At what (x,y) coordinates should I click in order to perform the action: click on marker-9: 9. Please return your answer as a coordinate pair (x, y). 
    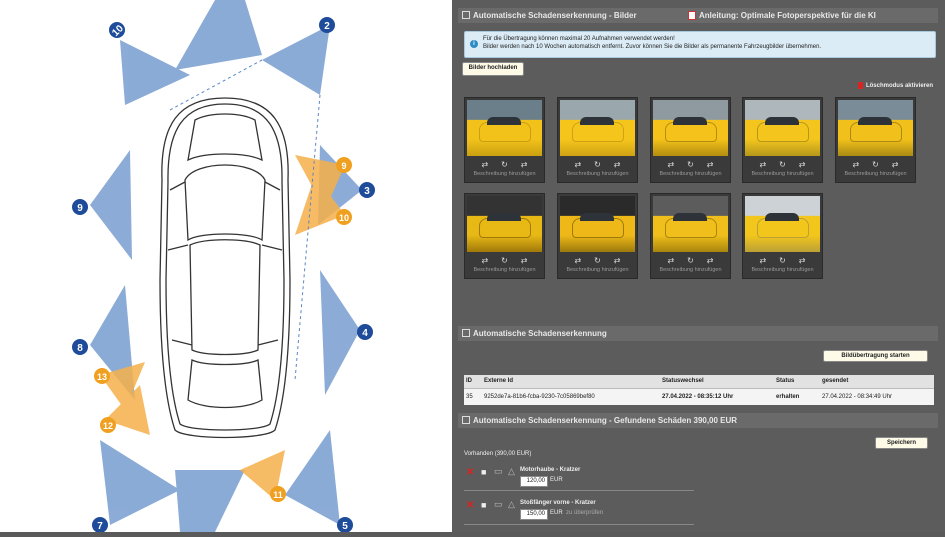
    Looking at the image, I should click on (80, 207).